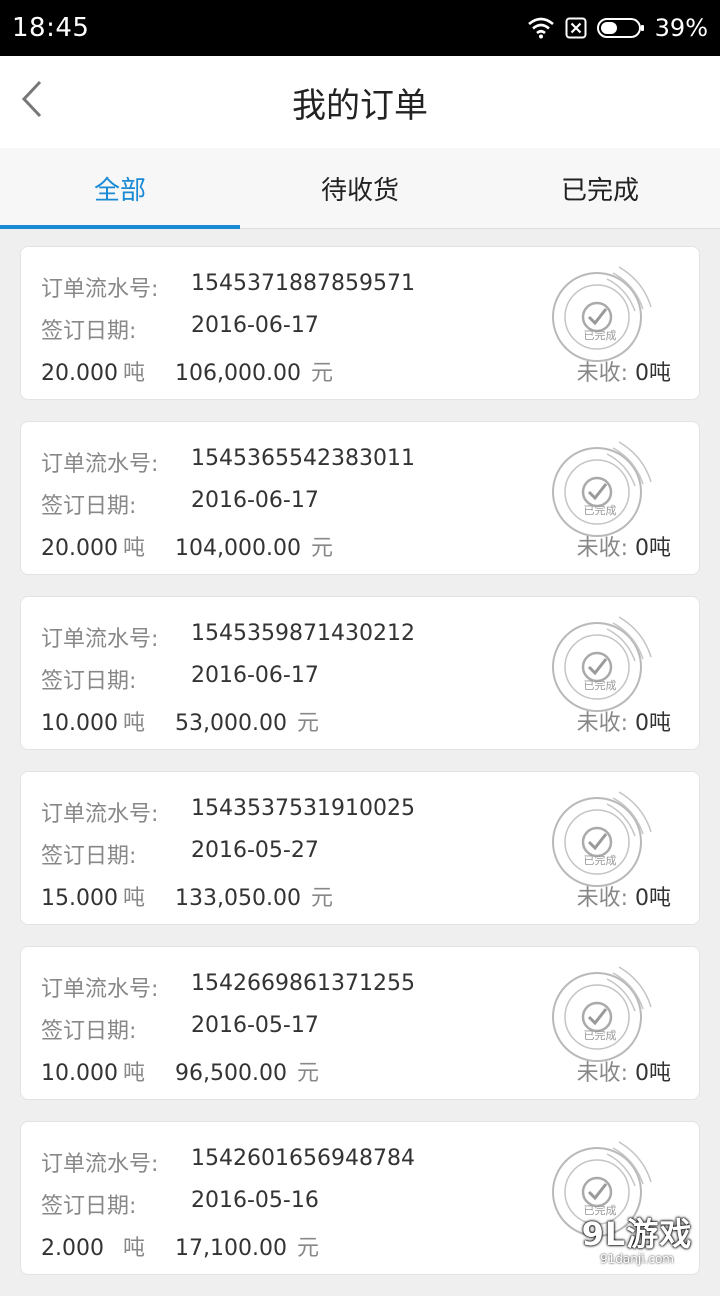 The height and width of the screenshot is (1296, 720). What do you see at coordinates (255, 1200) in the screenshot?
I see `date-value: 2016-05-16` at bounding box center [255, 1200].